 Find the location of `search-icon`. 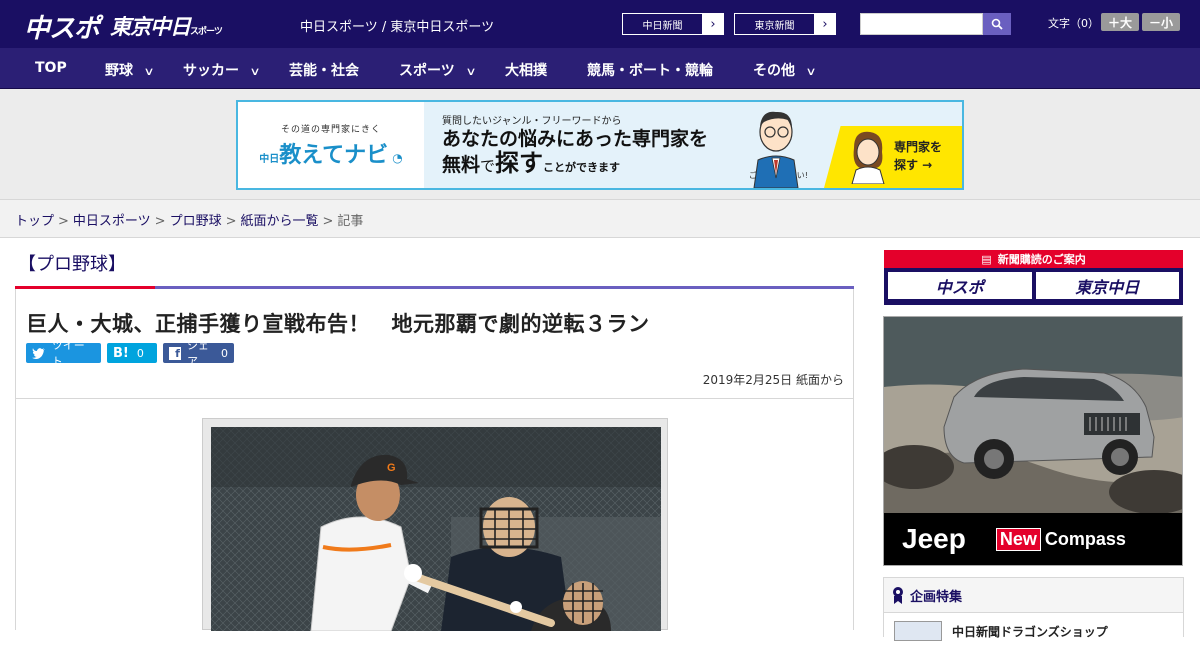

search-icon is located at coordinates (997, 24).